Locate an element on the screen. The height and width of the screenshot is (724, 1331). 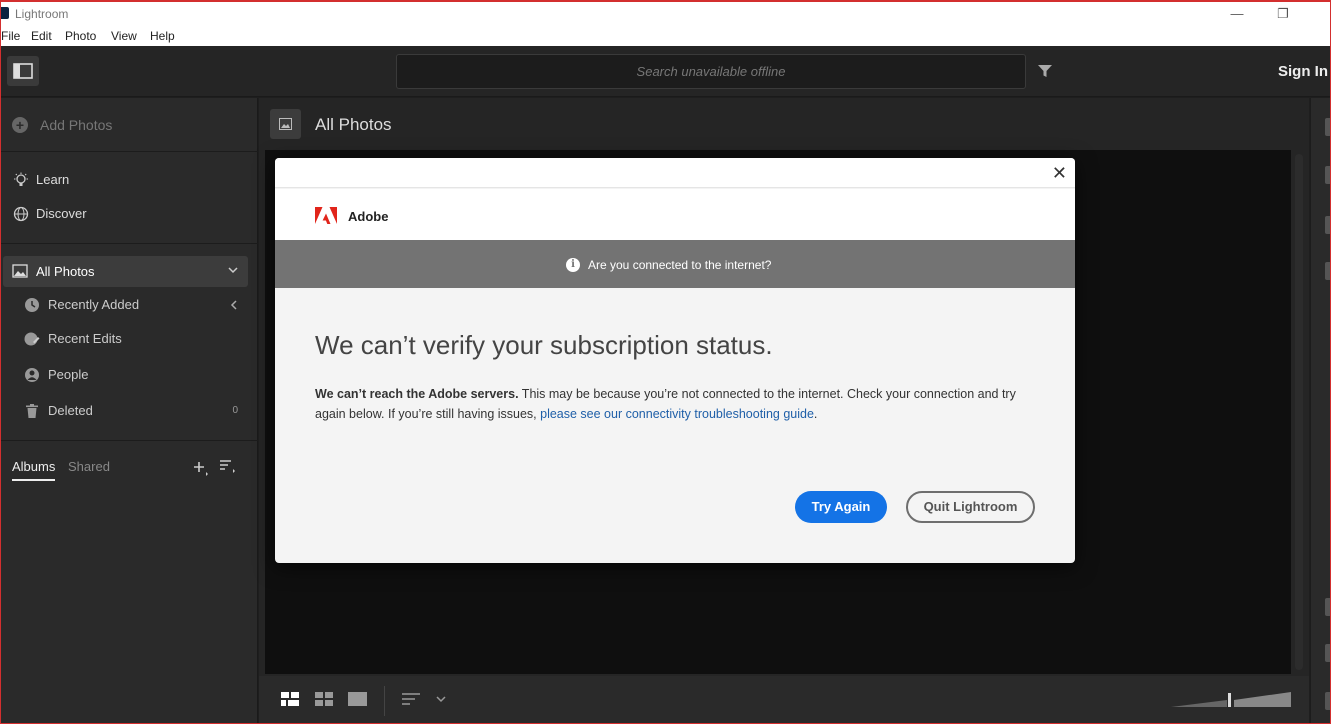
title-bar: Lightroom — ❐ is located at coordinates (665, 14).